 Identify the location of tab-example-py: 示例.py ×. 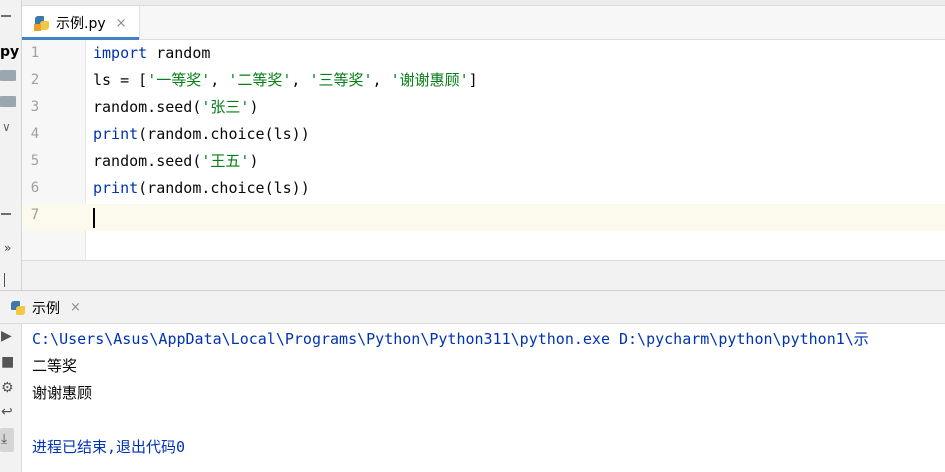
(81, 23).